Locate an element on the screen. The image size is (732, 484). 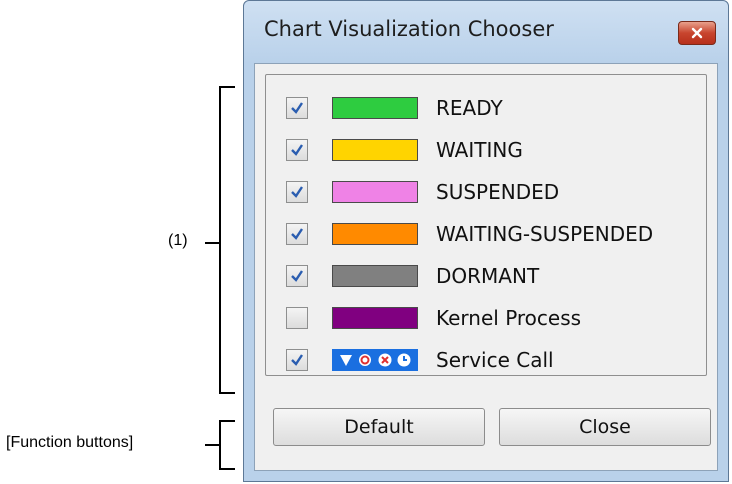
dormant-color-swatch is located at coordinates (375, 276).